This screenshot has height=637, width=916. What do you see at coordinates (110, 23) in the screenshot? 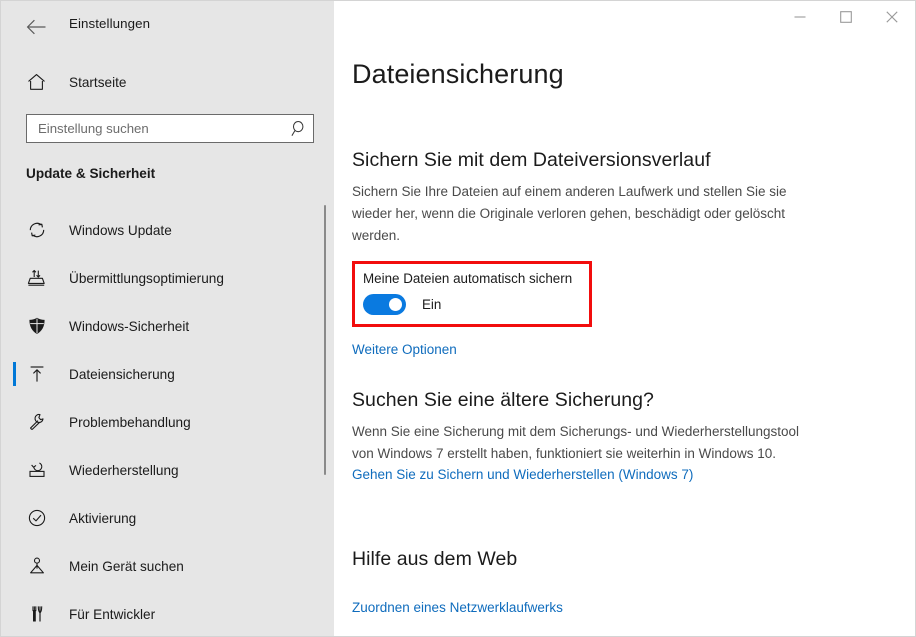
I see `app-title: Einstellungen` at bounding box center [110, 23].